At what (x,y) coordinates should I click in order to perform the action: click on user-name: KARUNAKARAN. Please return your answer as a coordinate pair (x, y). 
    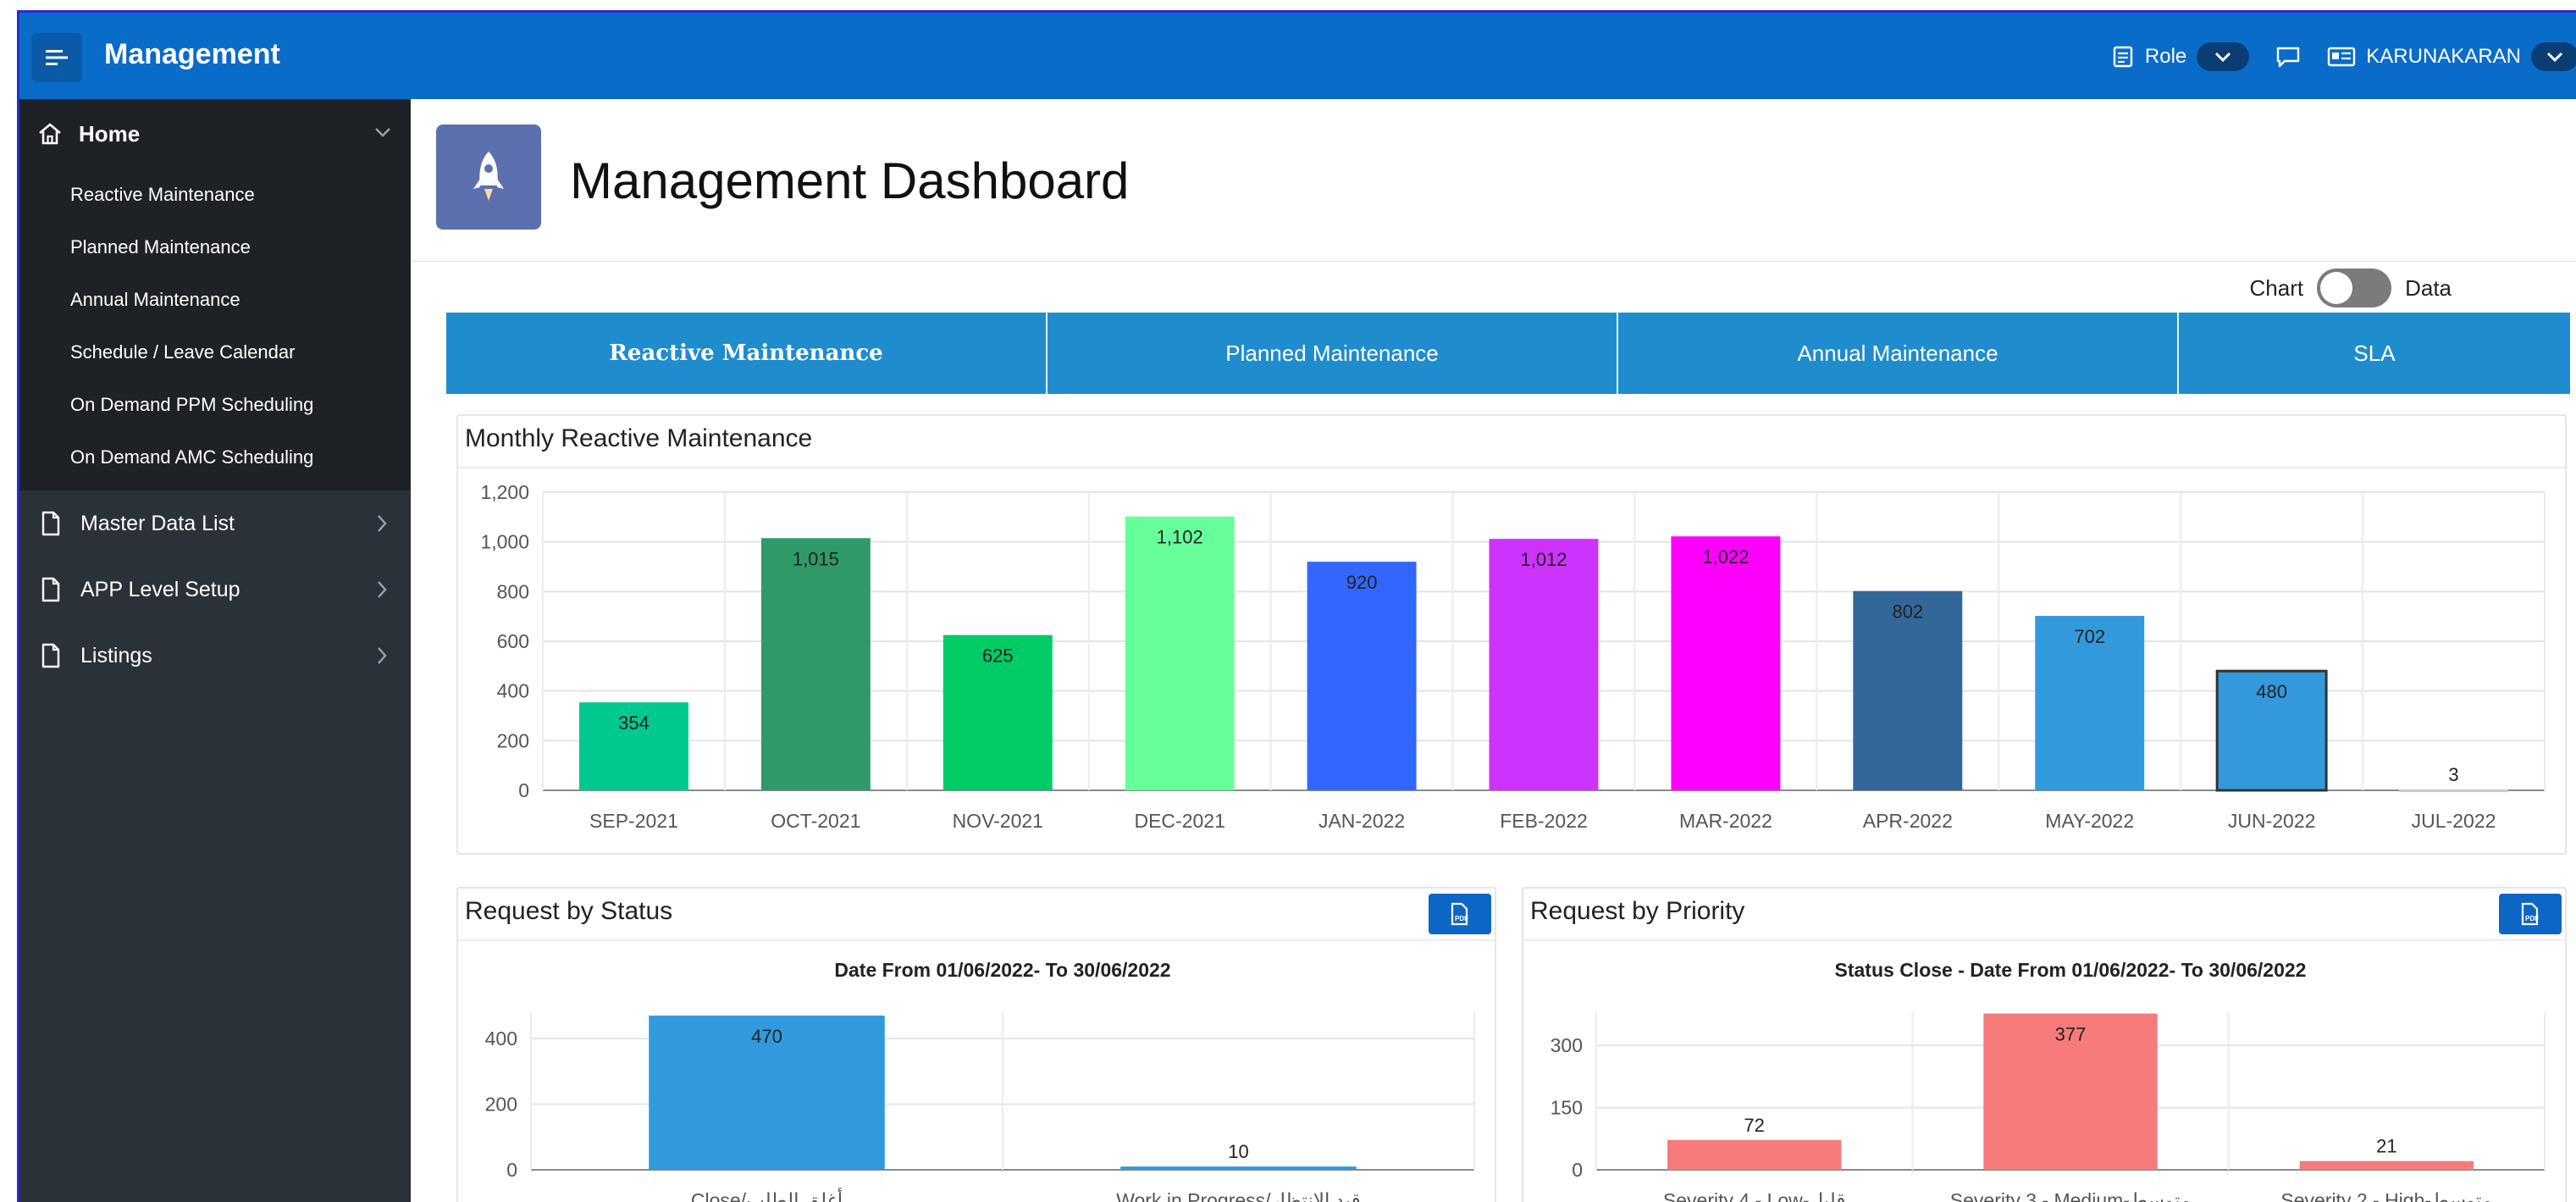
    Looking at the image, I should click on (2443, 56).